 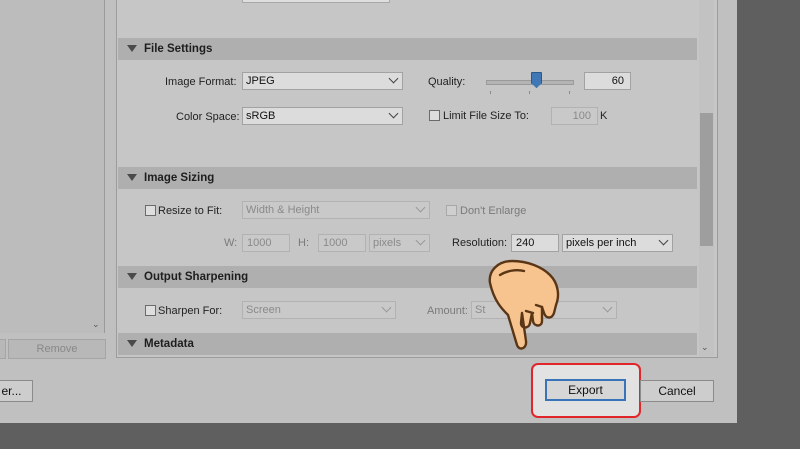 What do you see at coordinates (407, 277) in the screenshot?
I see `section-output-sharpening: Output Sharpening` at bounding box center [407, 277].